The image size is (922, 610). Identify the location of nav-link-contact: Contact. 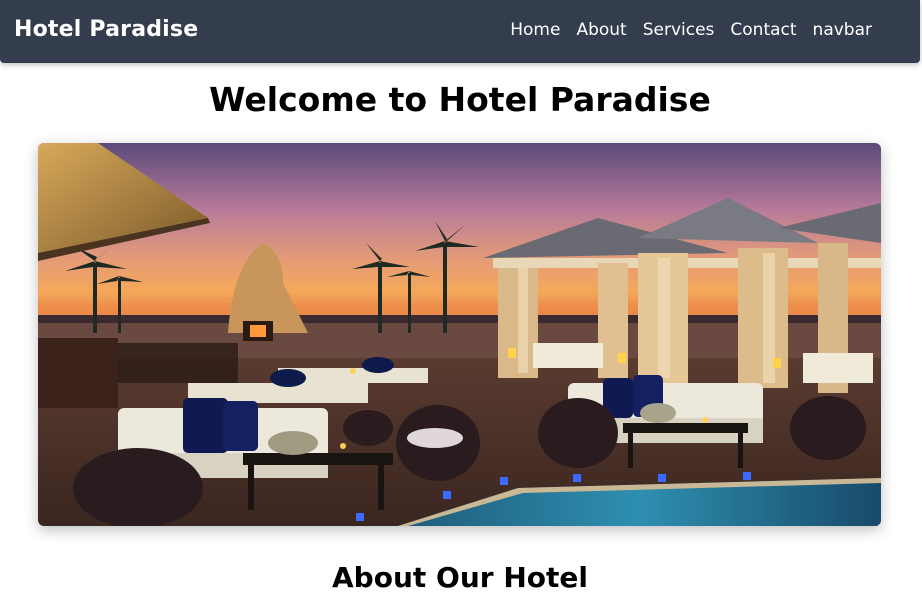
(763, 30).